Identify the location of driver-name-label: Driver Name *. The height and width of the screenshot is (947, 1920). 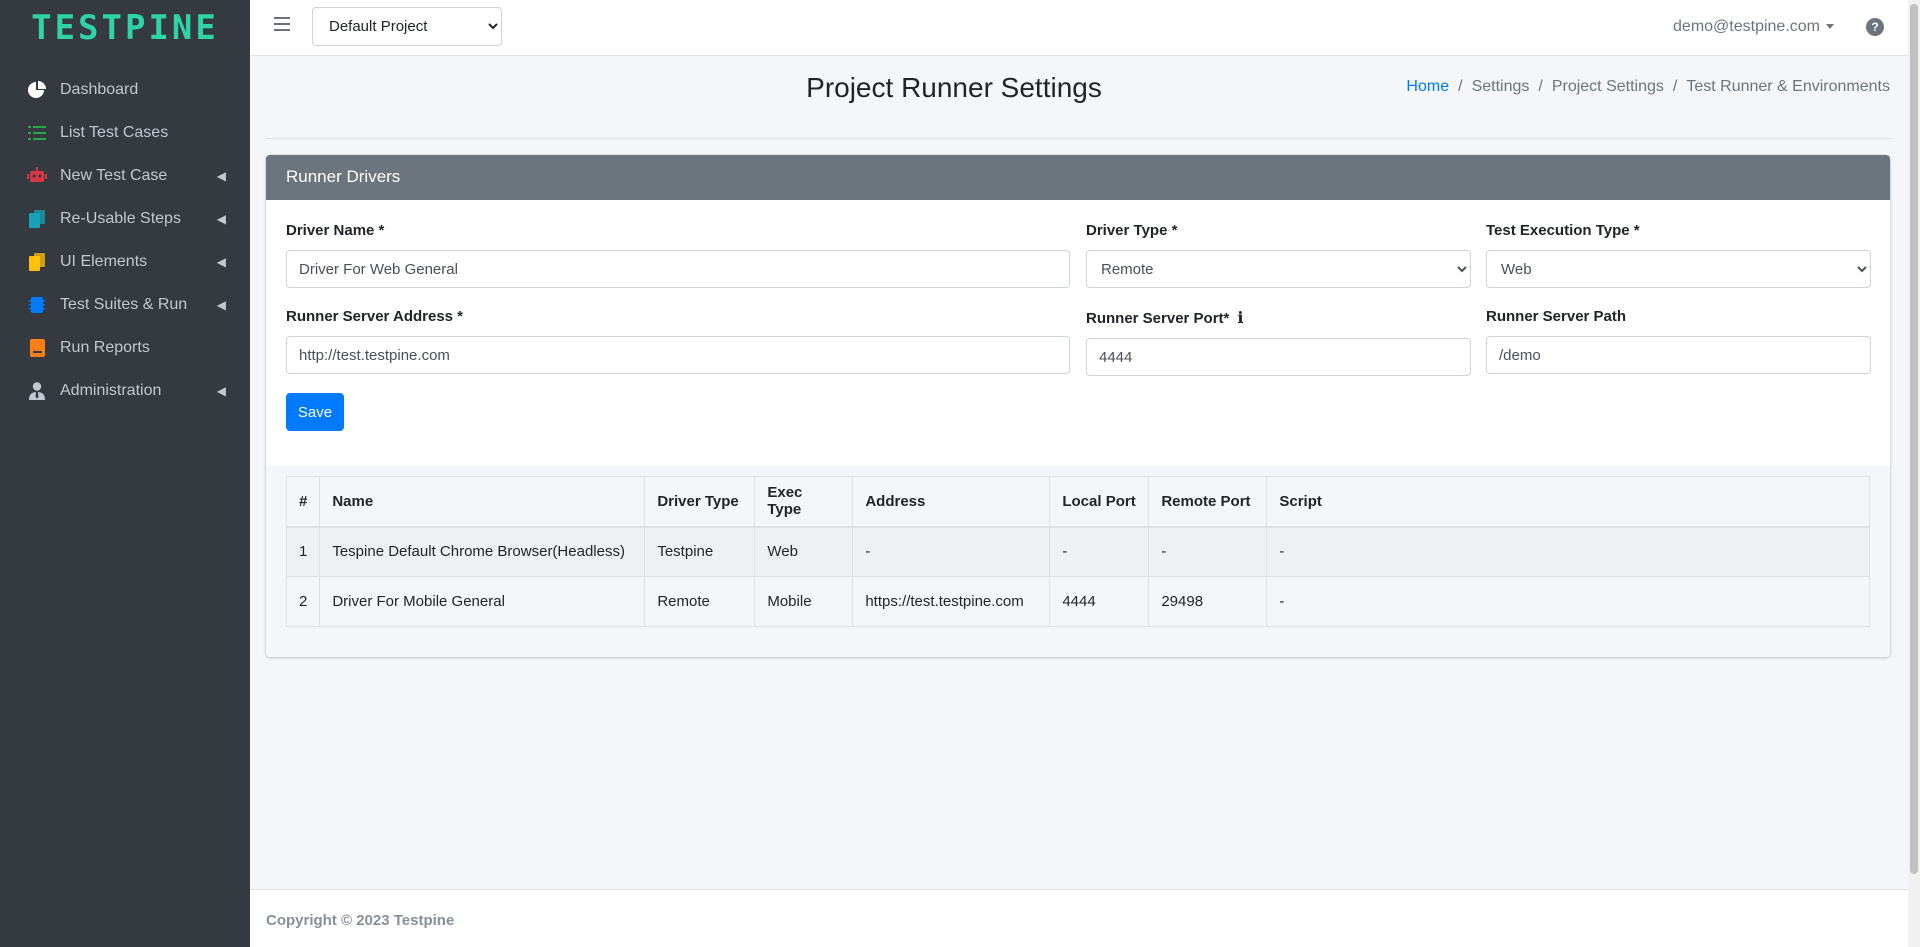
(335, 230).